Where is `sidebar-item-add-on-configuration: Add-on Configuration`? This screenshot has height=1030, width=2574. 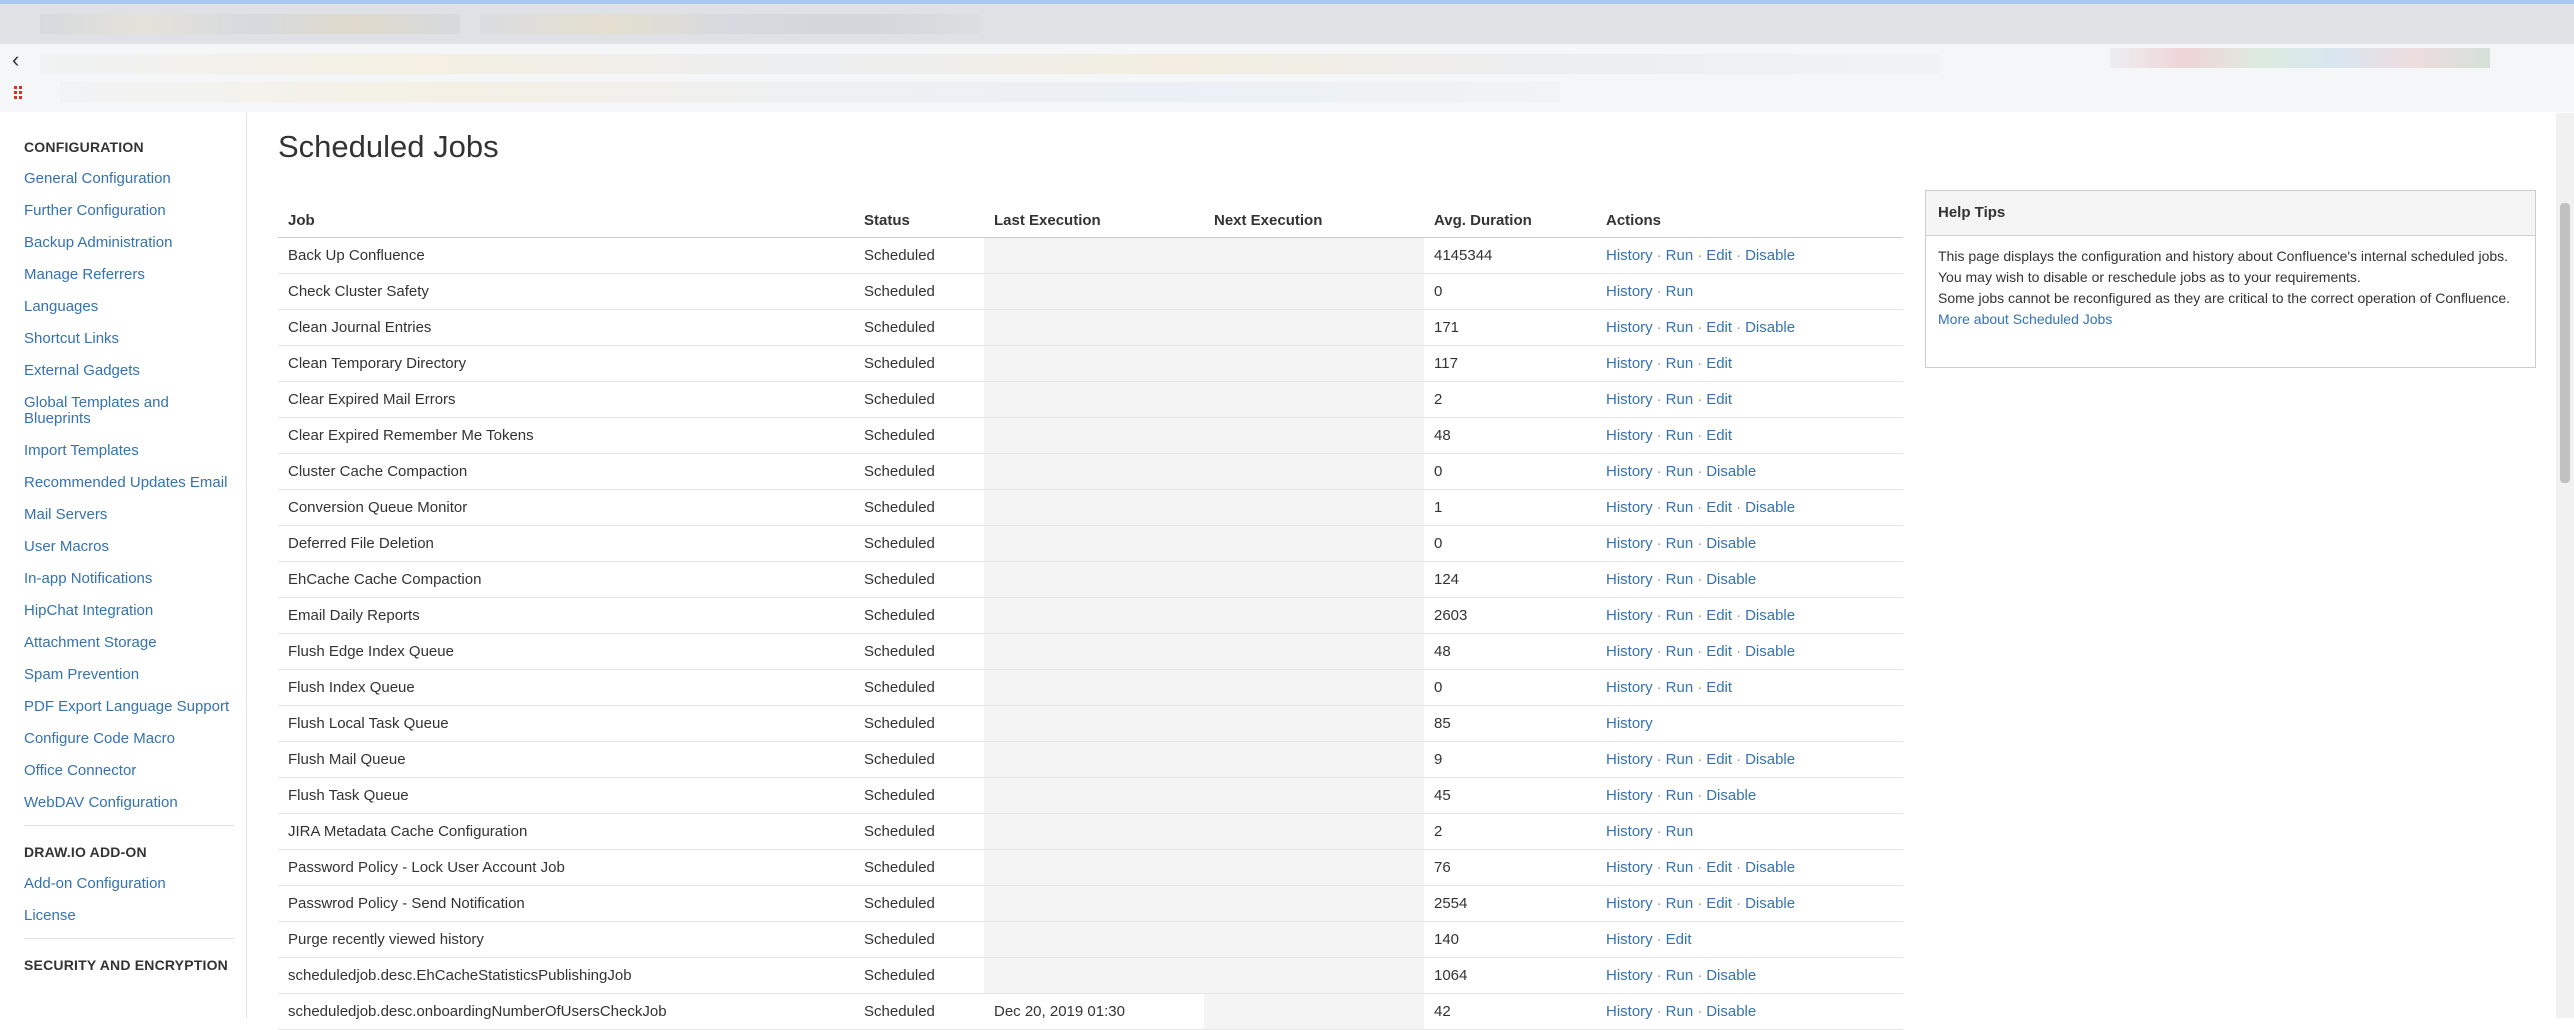
sidebar-item-add-on-configuration: Add-on Configuration is located at coordinates (123, 884).